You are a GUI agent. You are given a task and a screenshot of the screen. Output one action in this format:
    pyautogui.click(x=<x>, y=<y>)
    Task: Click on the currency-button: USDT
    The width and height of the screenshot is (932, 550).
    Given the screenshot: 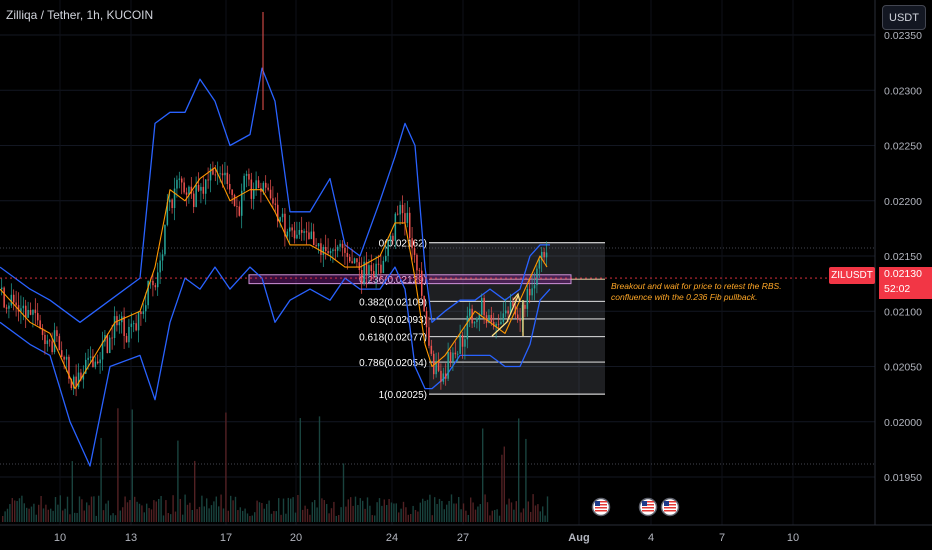 What is the action you would take?
    pyautogui.click(x=904, y=17)
    